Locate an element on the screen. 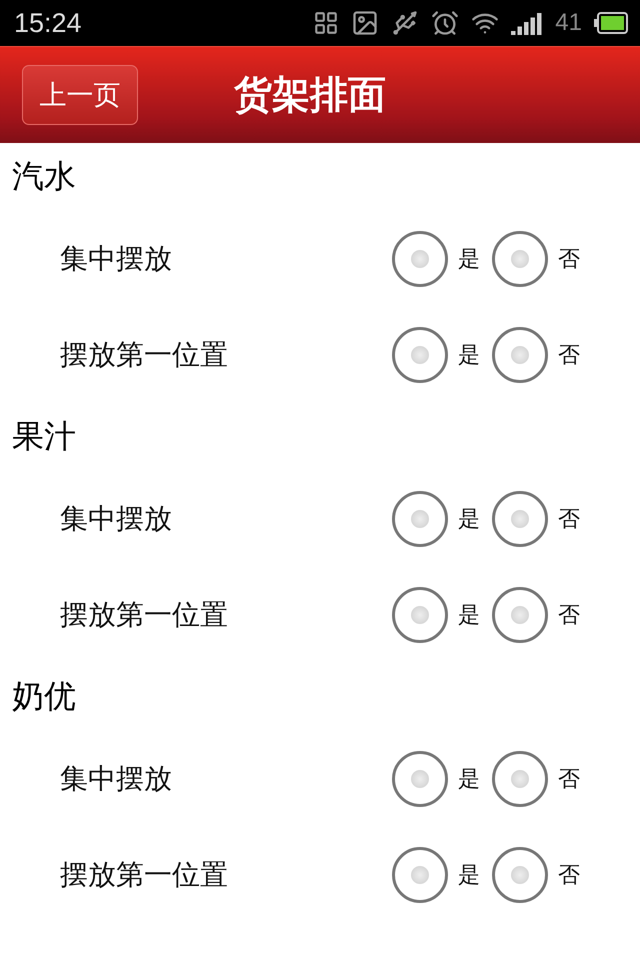 The image size is (640, 960). clock-time: 15:24 is located at coordinates (48, 23).